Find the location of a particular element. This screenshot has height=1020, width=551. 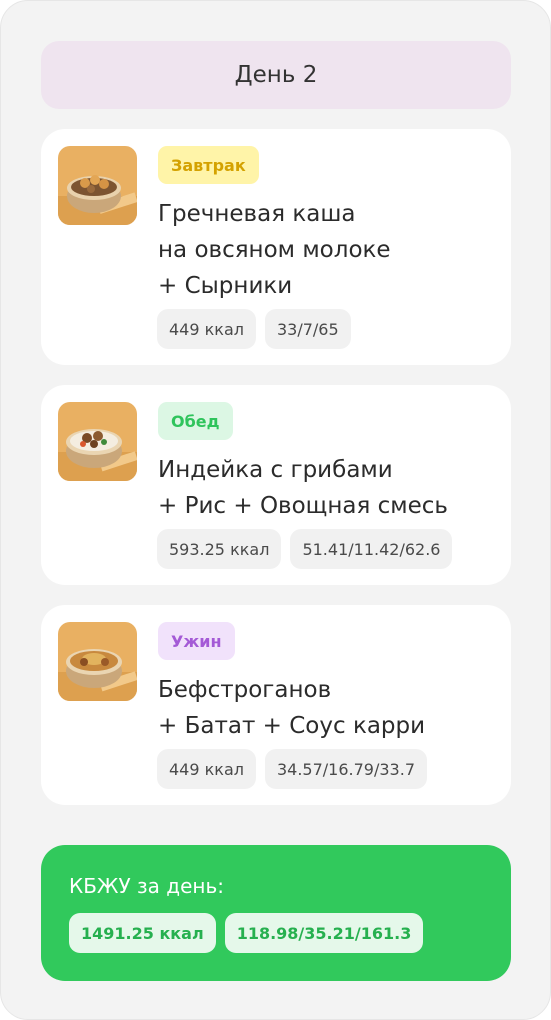

meal-title-line: Индейка с грибами is located at coordinates (275, 470).